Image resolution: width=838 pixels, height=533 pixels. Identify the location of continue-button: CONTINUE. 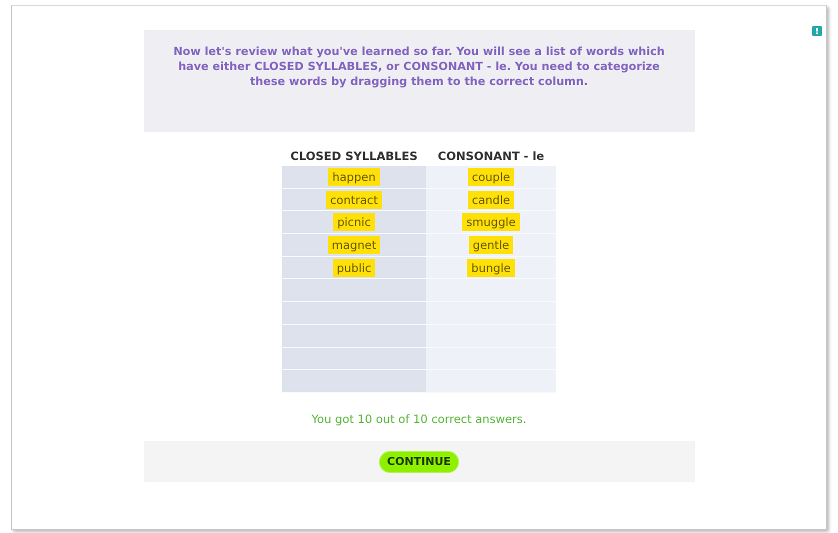
(419, 461).